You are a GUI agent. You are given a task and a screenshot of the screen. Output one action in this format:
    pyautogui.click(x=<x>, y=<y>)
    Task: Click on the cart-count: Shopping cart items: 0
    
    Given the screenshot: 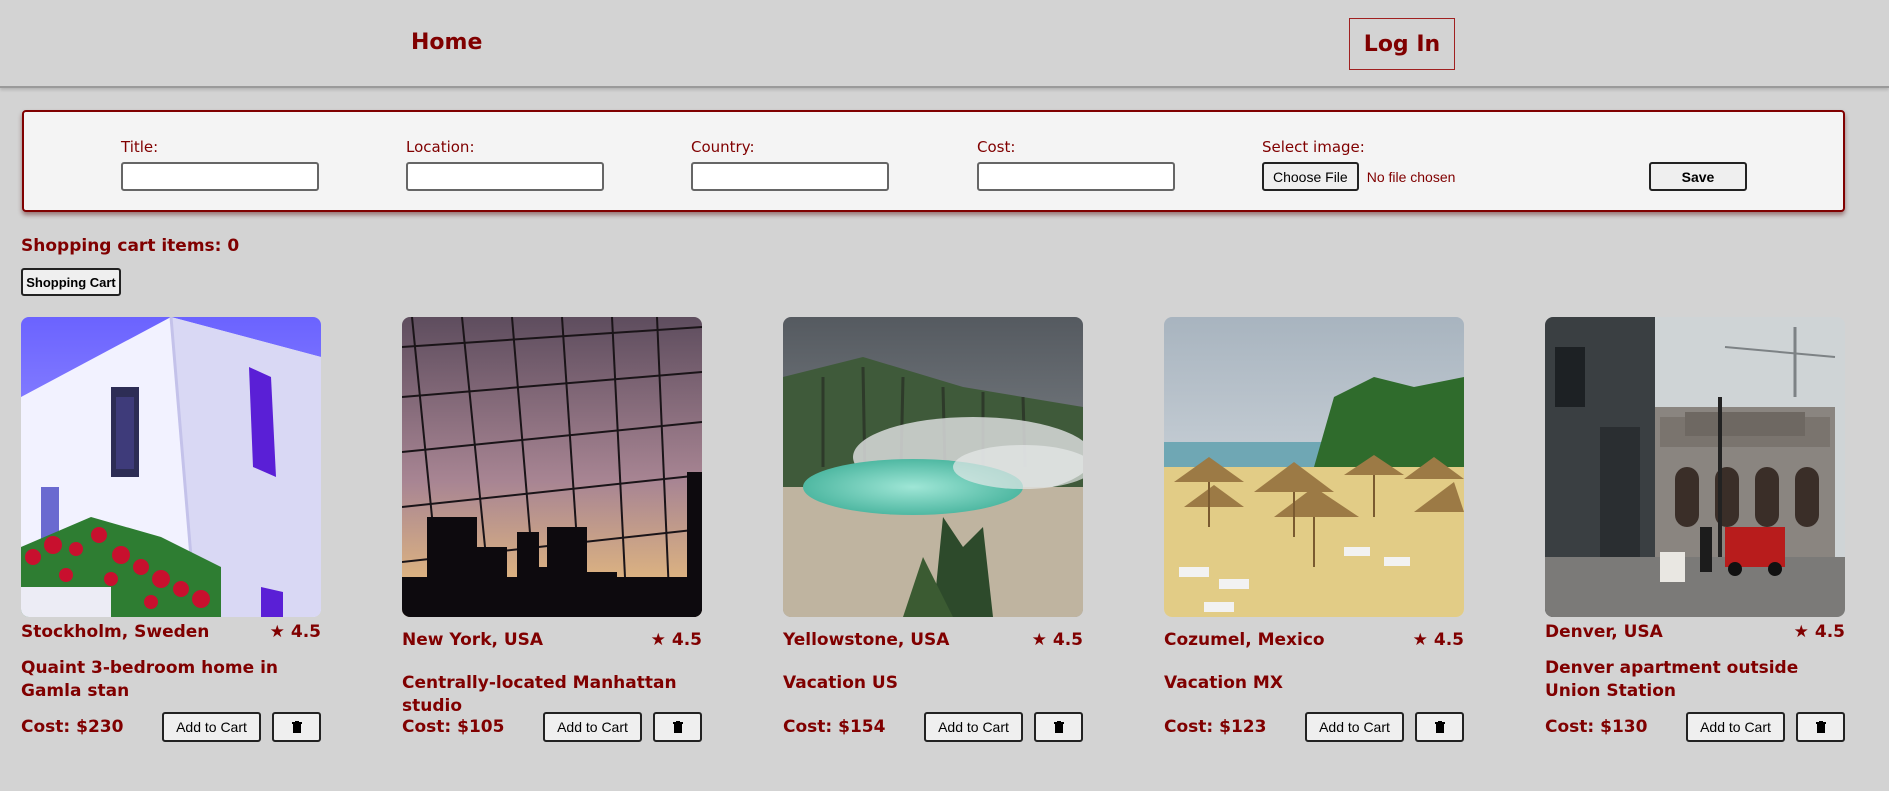 What is the action you would take?
    pyautogui.click(x=130, y=246)
    